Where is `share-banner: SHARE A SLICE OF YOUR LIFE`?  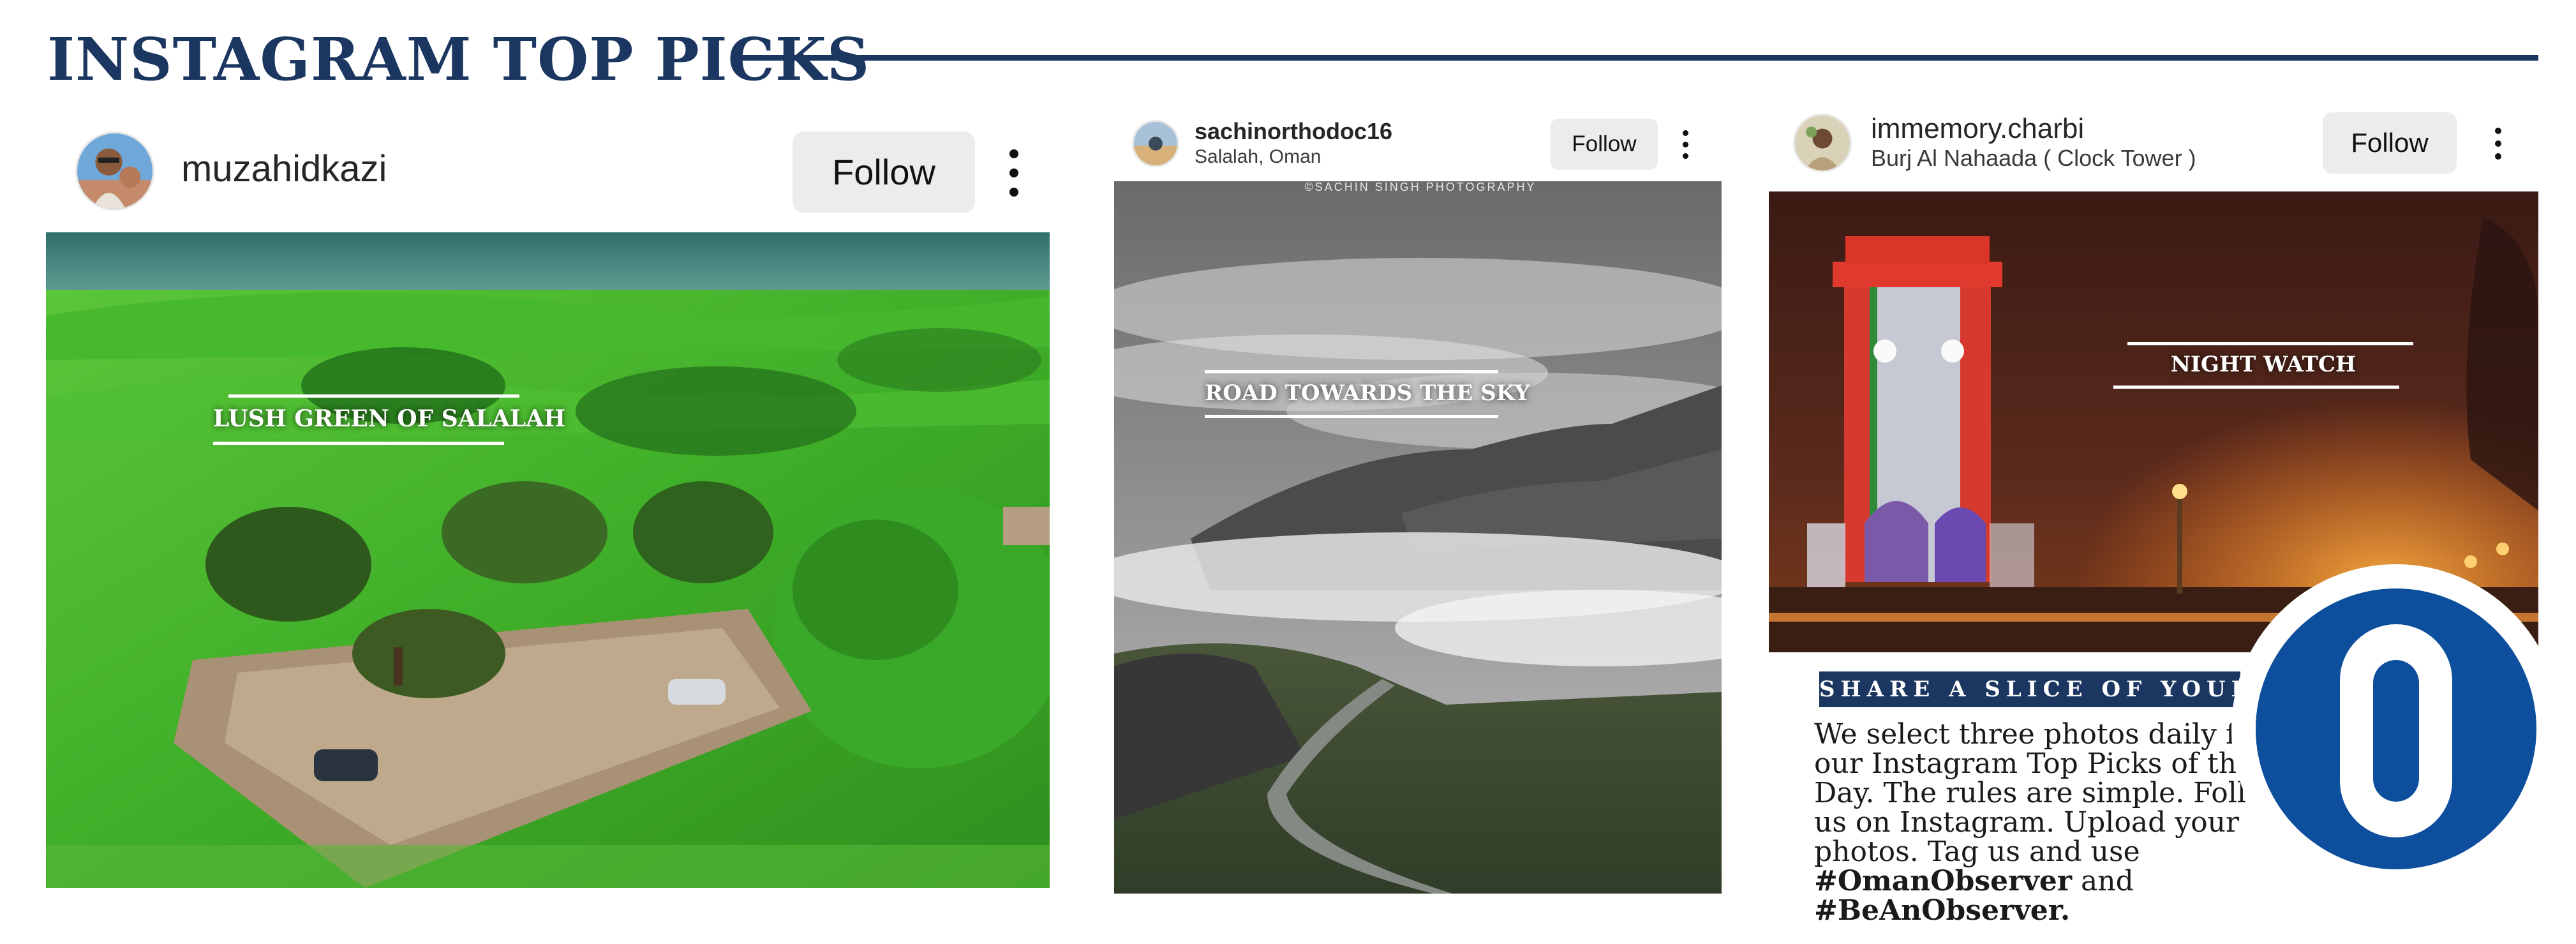 share-banner: SHARE A SLICE OF YOUR LIFE is located at coordinates (2081, 689).